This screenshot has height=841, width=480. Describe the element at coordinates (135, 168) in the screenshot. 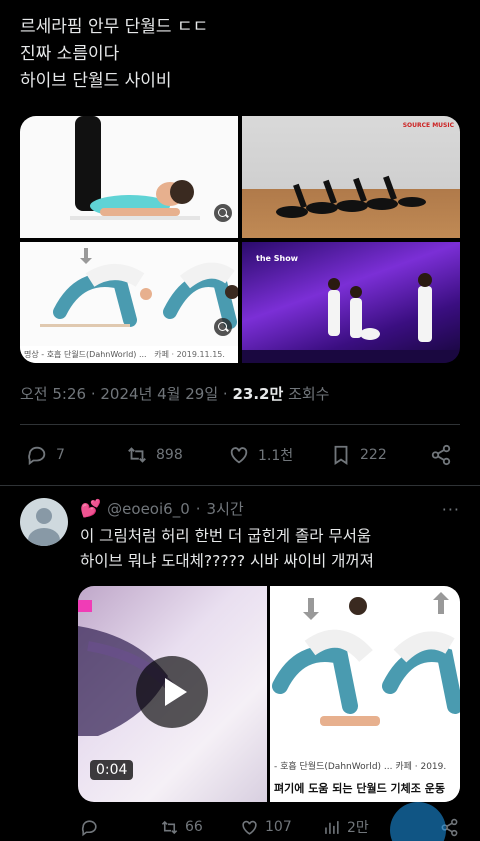

I see `yoga-figure-illustration` at that location.